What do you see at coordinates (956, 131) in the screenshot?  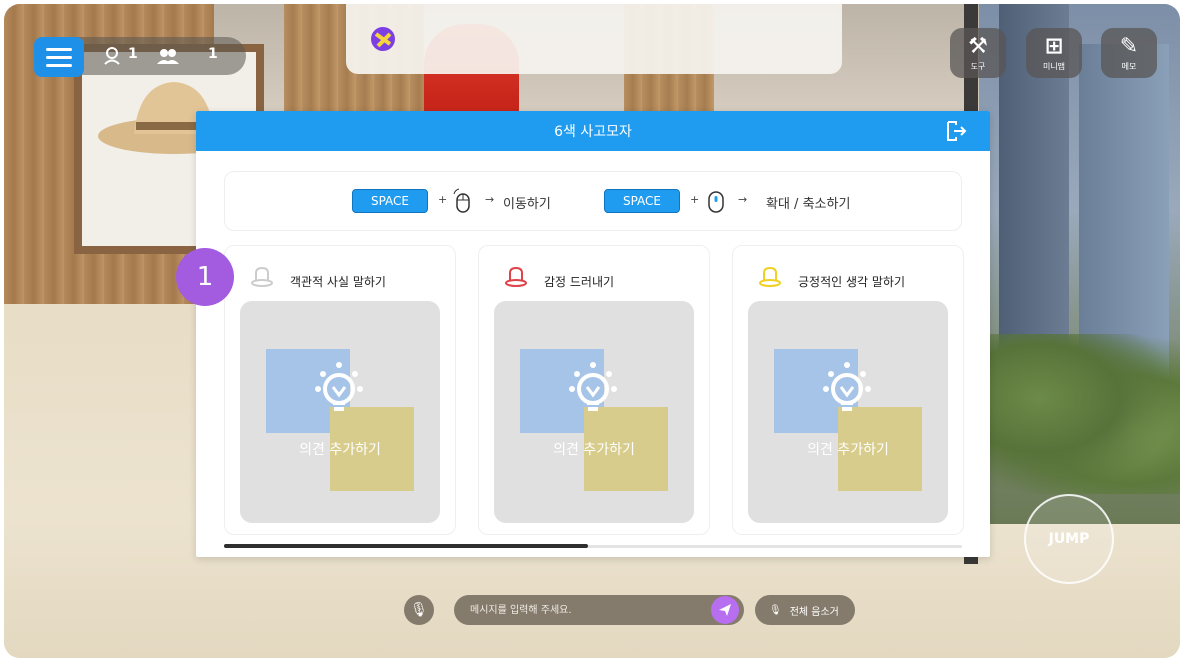 I see `exit-icon` at bounding box center [956, 131].